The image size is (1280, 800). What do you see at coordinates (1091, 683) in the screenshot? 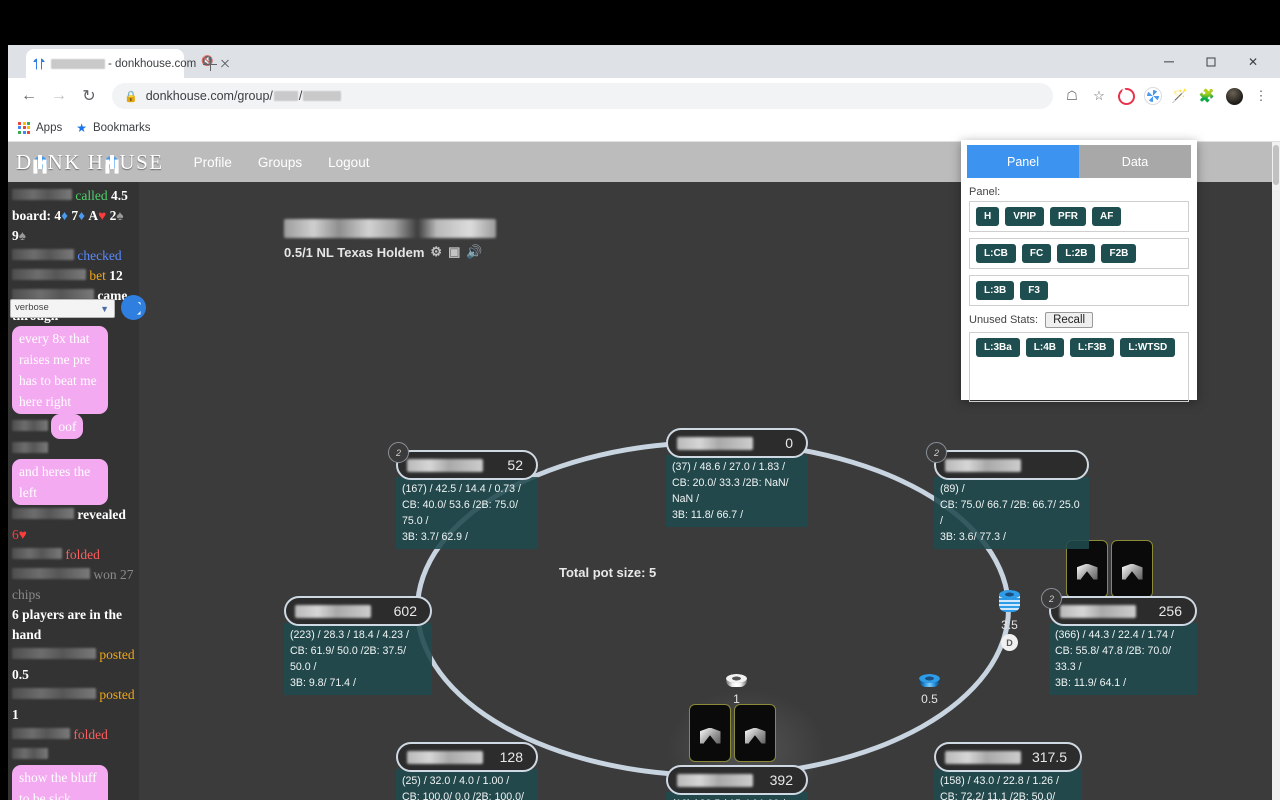
I see `stats-line-3: 3B: 11.9/ 64.1 /` at bounding box center [1091, 683].